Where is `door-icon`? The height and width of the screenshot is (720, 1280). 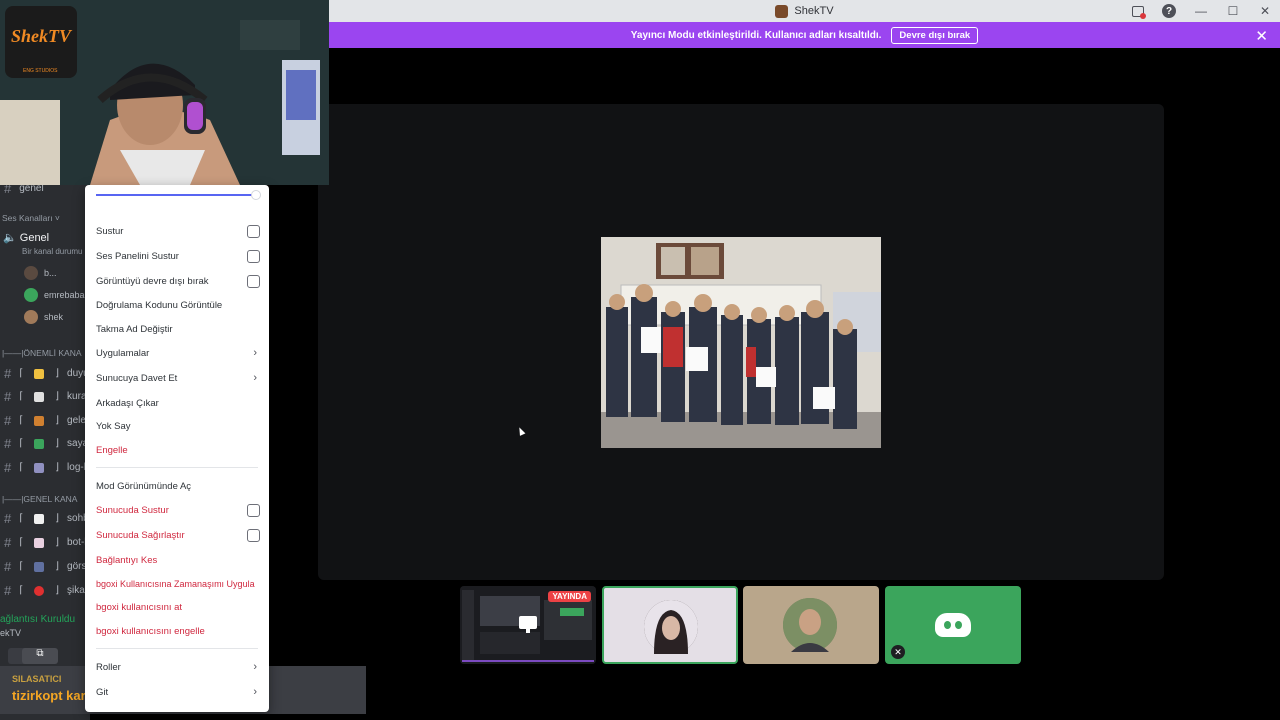 door-icon is located at coordinates (39, 420).